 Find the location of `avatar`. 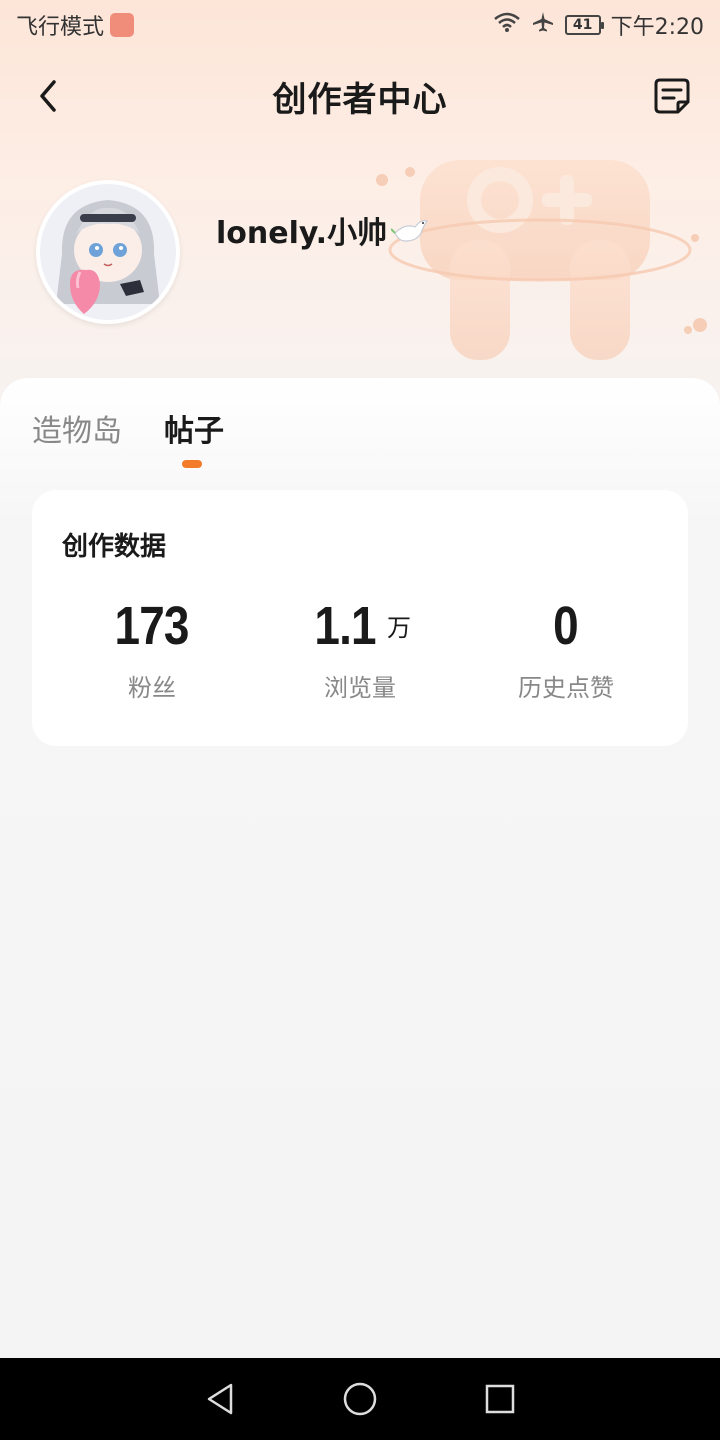

avatar is located at coordinates (108, 252).